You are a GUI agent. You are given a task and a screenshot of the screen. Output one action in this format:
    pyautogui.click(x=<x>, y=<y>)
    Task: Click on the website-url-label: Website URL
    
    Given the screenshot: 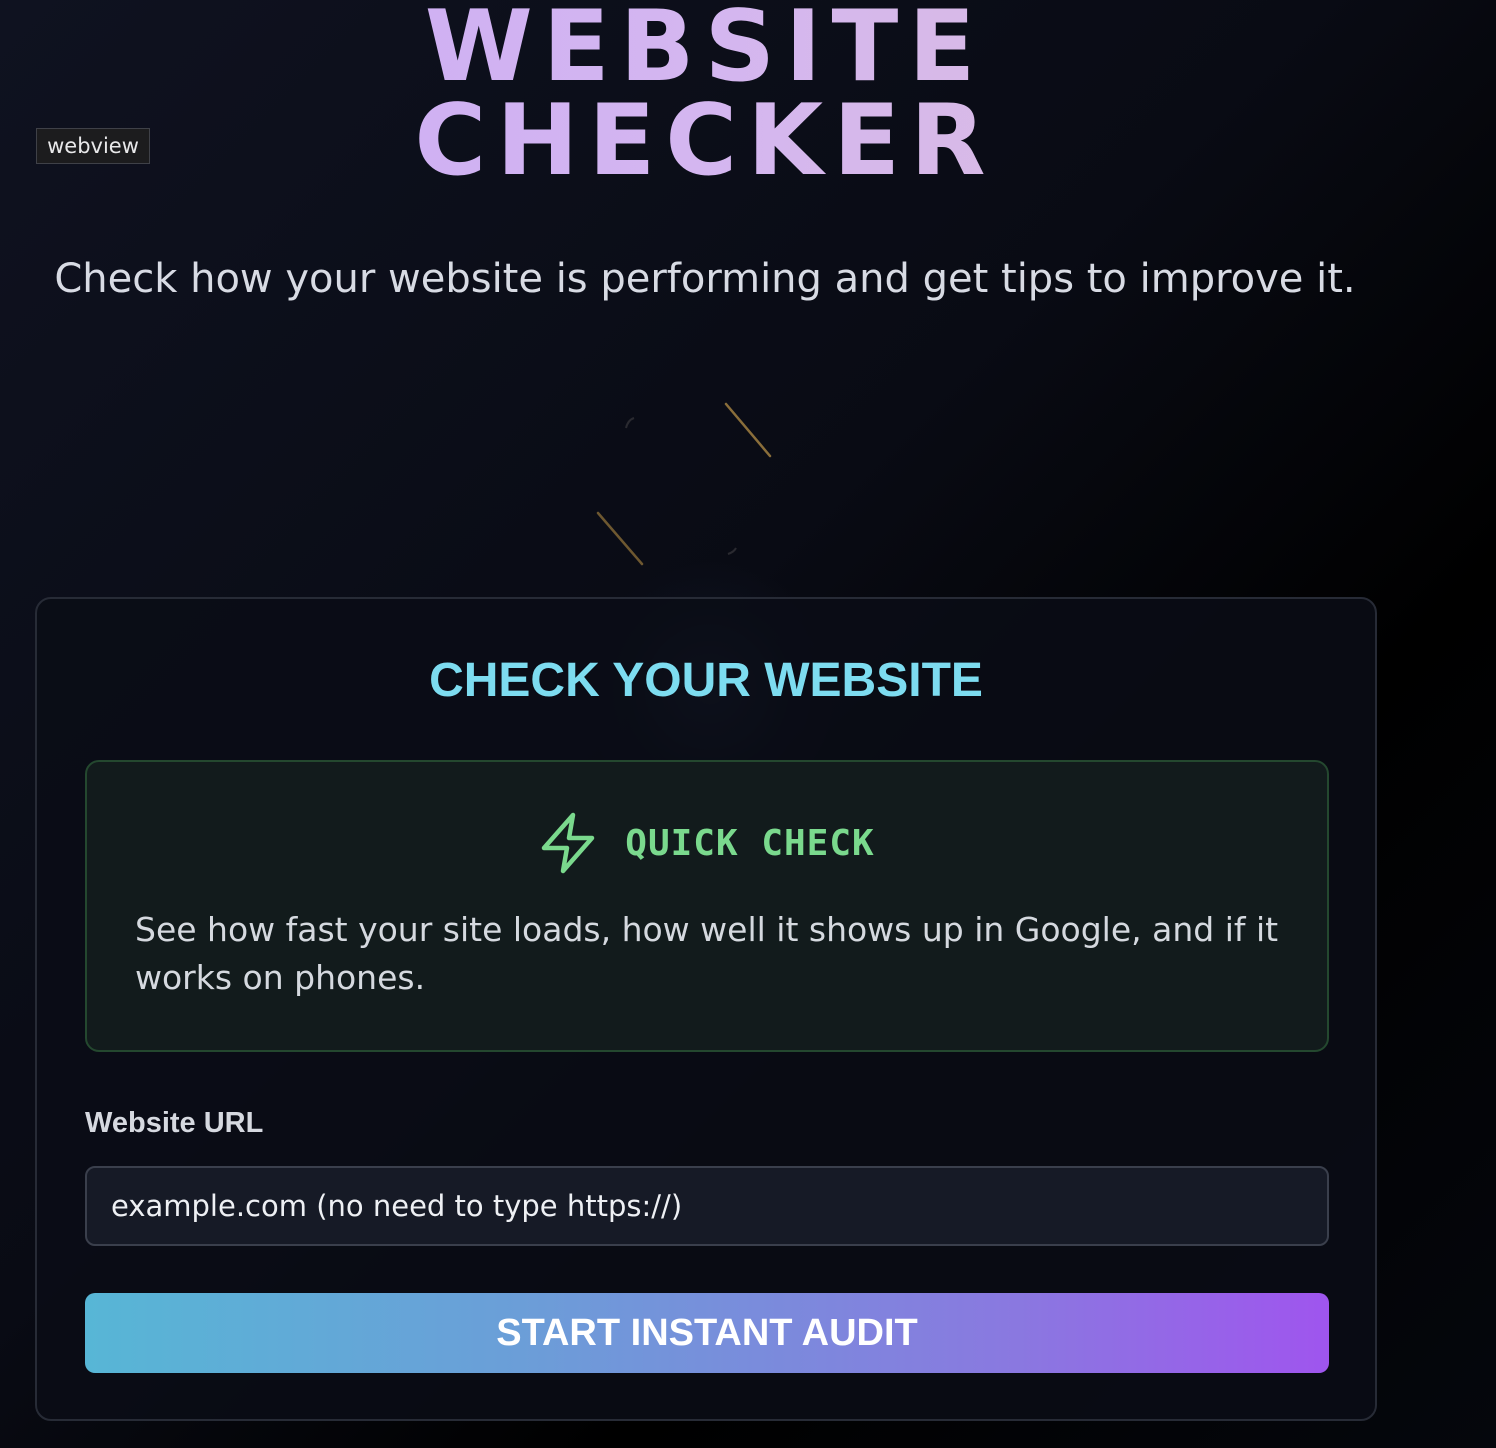 What is the action you would take?
    pyautogui.click(x=174, y=1123)
    